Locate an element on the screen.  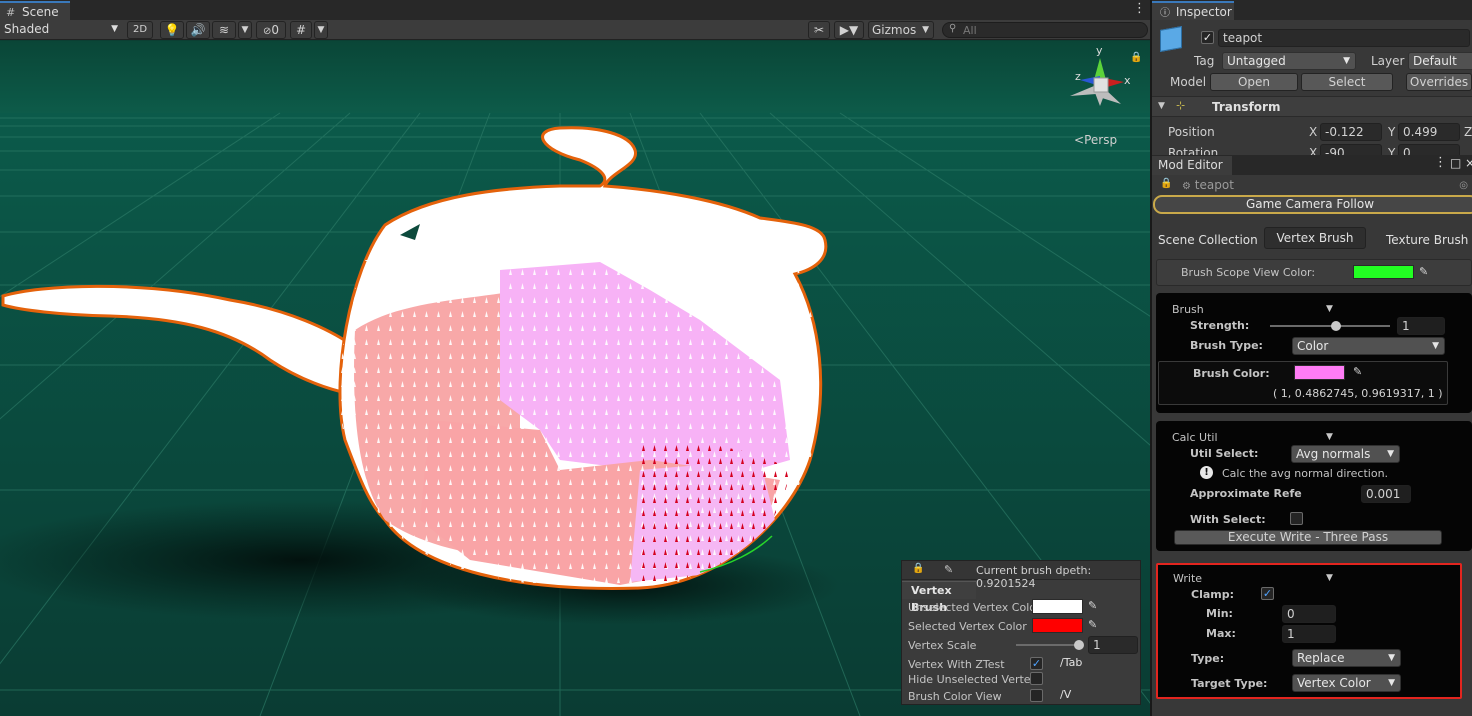
brush-depth-text: Current brush dpeth: 0.9201524 is located at coordinates (1034, 577).